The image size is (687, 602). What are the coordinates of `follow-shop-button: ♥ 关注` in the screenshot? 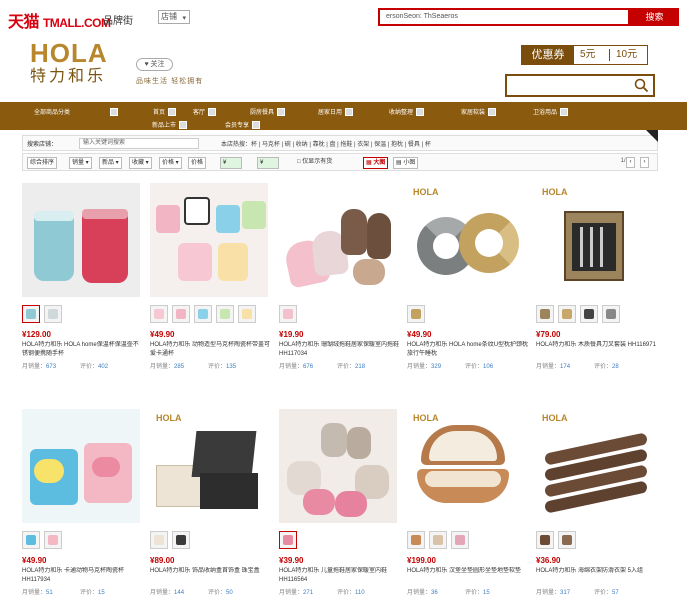 It's located at (154, 64).